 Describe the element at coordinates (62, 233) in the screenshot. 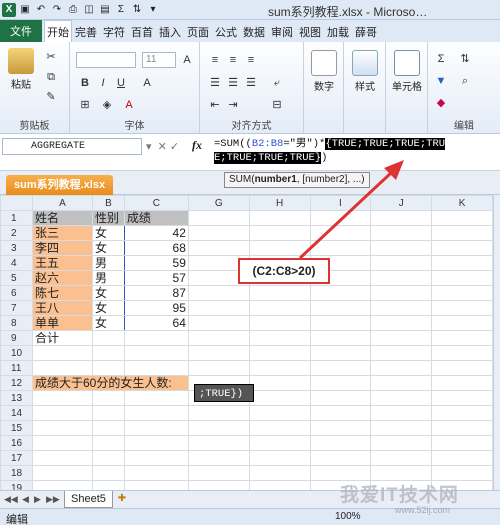

I see `cell-a: 张三` at that location.